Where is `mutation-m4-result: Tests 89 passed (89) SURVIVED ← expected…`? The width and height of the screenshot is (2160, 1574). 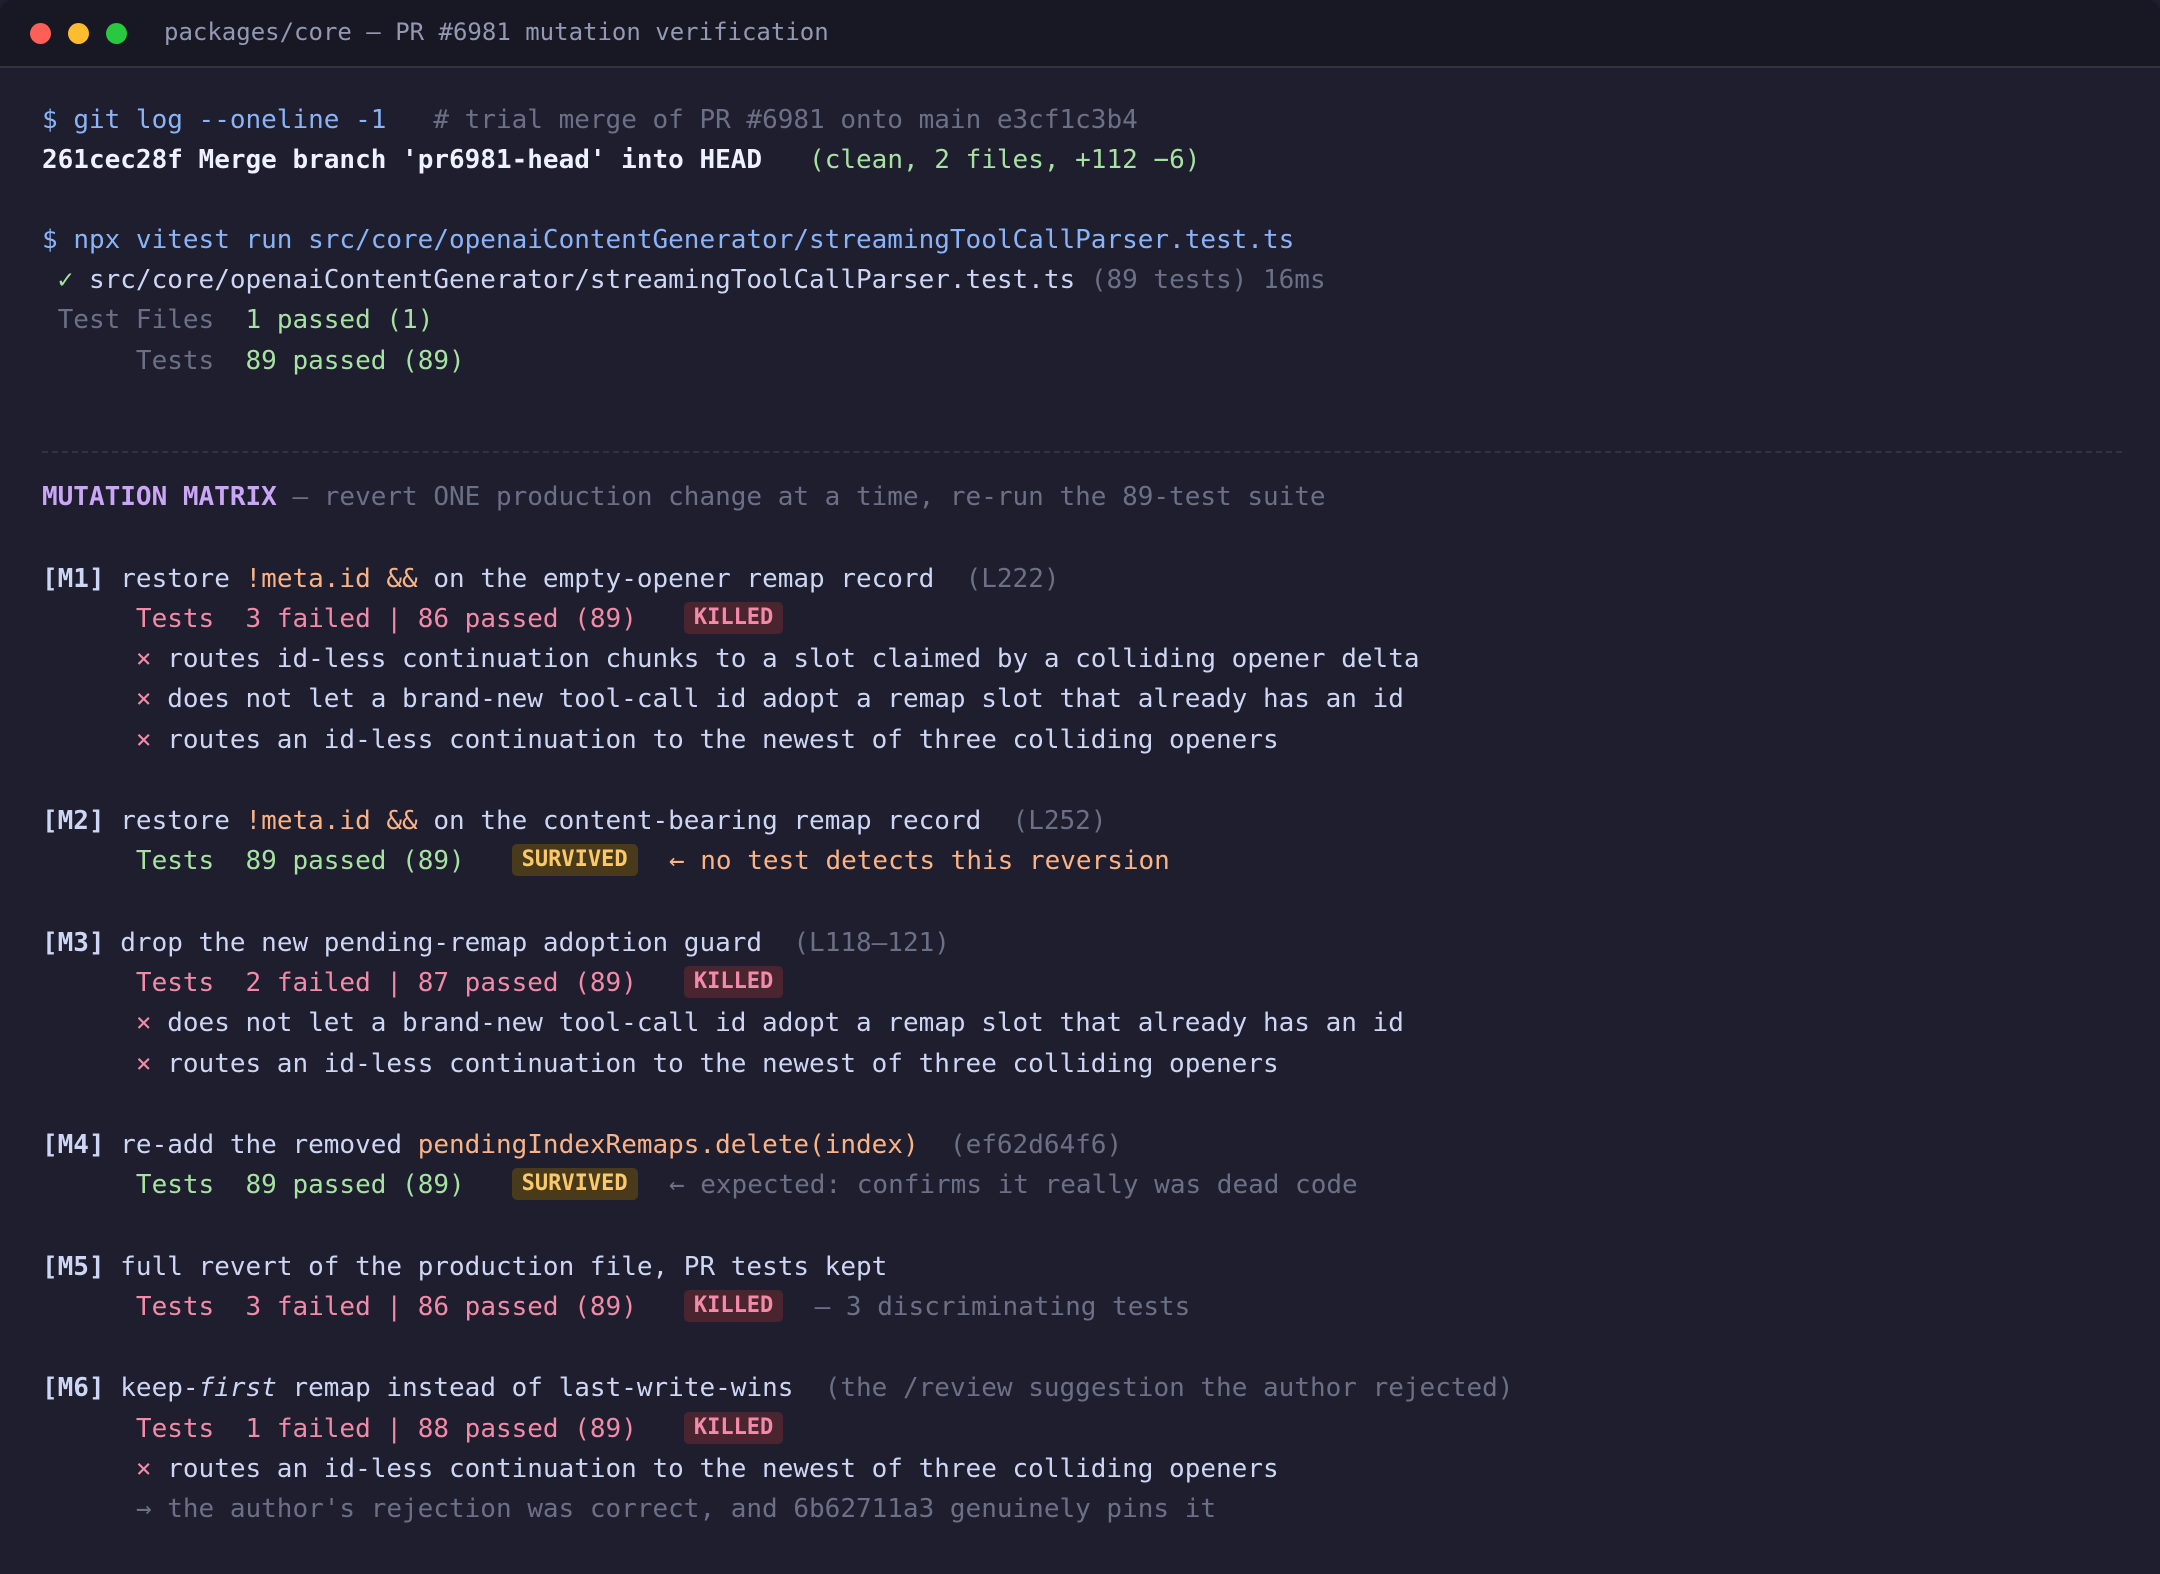 mutation-m4-result: Tests 89 passed (89) SURVIVED ← expected… is located at coordinates (700, 1185).